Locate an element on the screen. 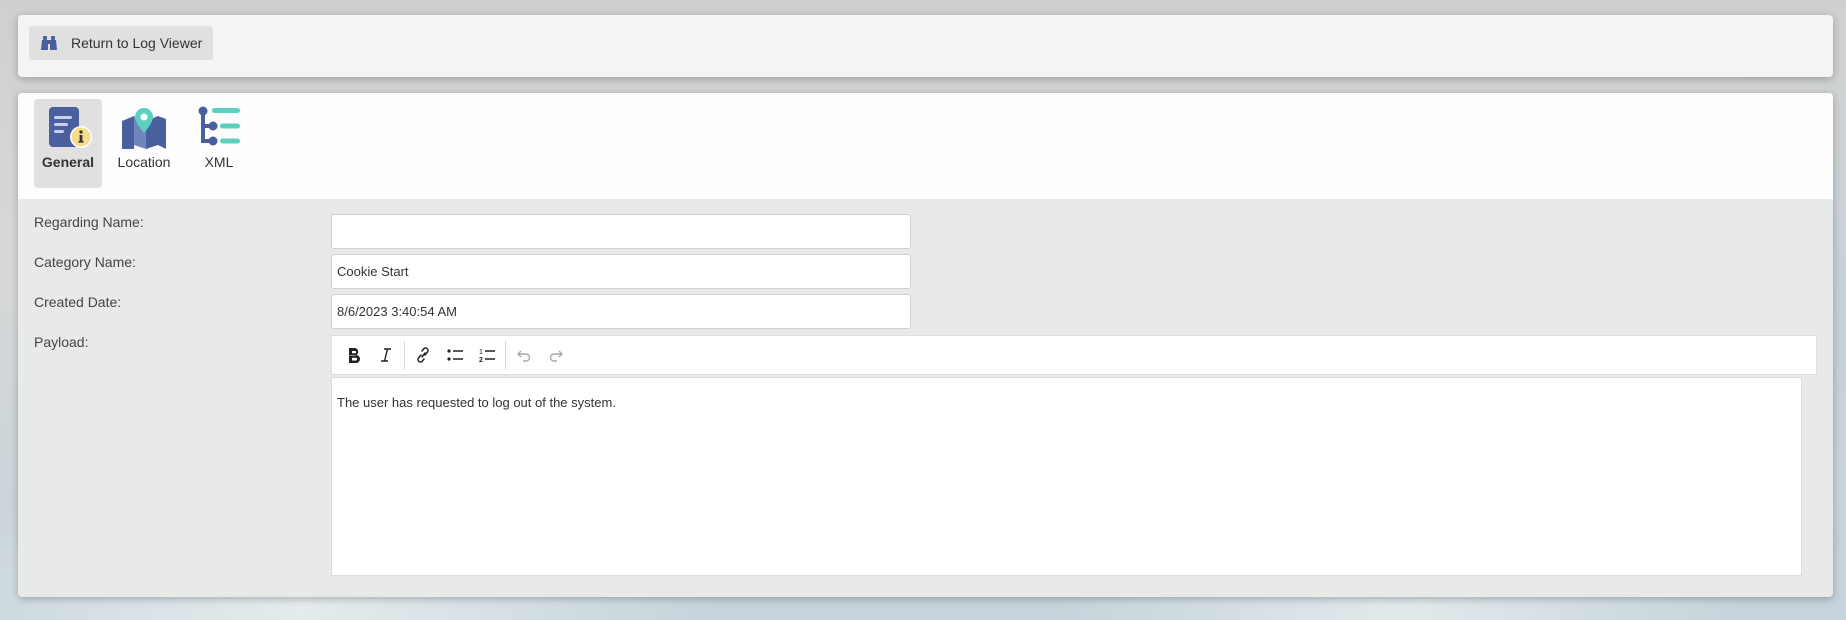 The image size is (1846, 620). svg-text: 2 is located at coordinates (481, 360).